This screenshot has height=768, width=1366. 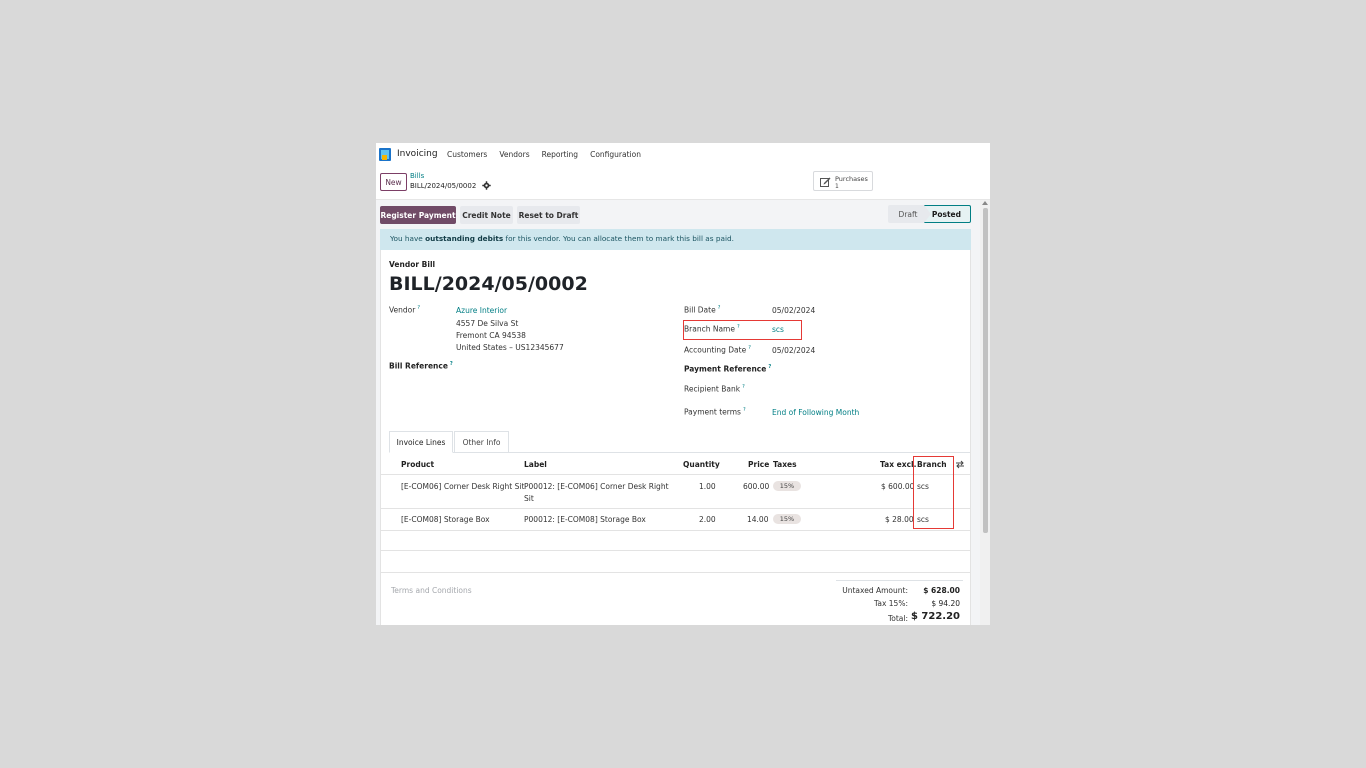 I want to click on vendor-address-line: United States – US12345677, so click(x=510, y=347).